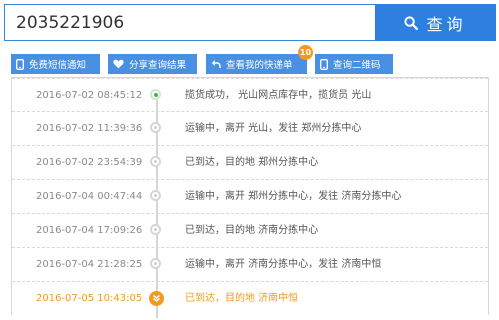  Describe the element at coordinates (89, 298) in the screenshot. I see `timeline-time: 2016-07-05 10:43:05` at that location.